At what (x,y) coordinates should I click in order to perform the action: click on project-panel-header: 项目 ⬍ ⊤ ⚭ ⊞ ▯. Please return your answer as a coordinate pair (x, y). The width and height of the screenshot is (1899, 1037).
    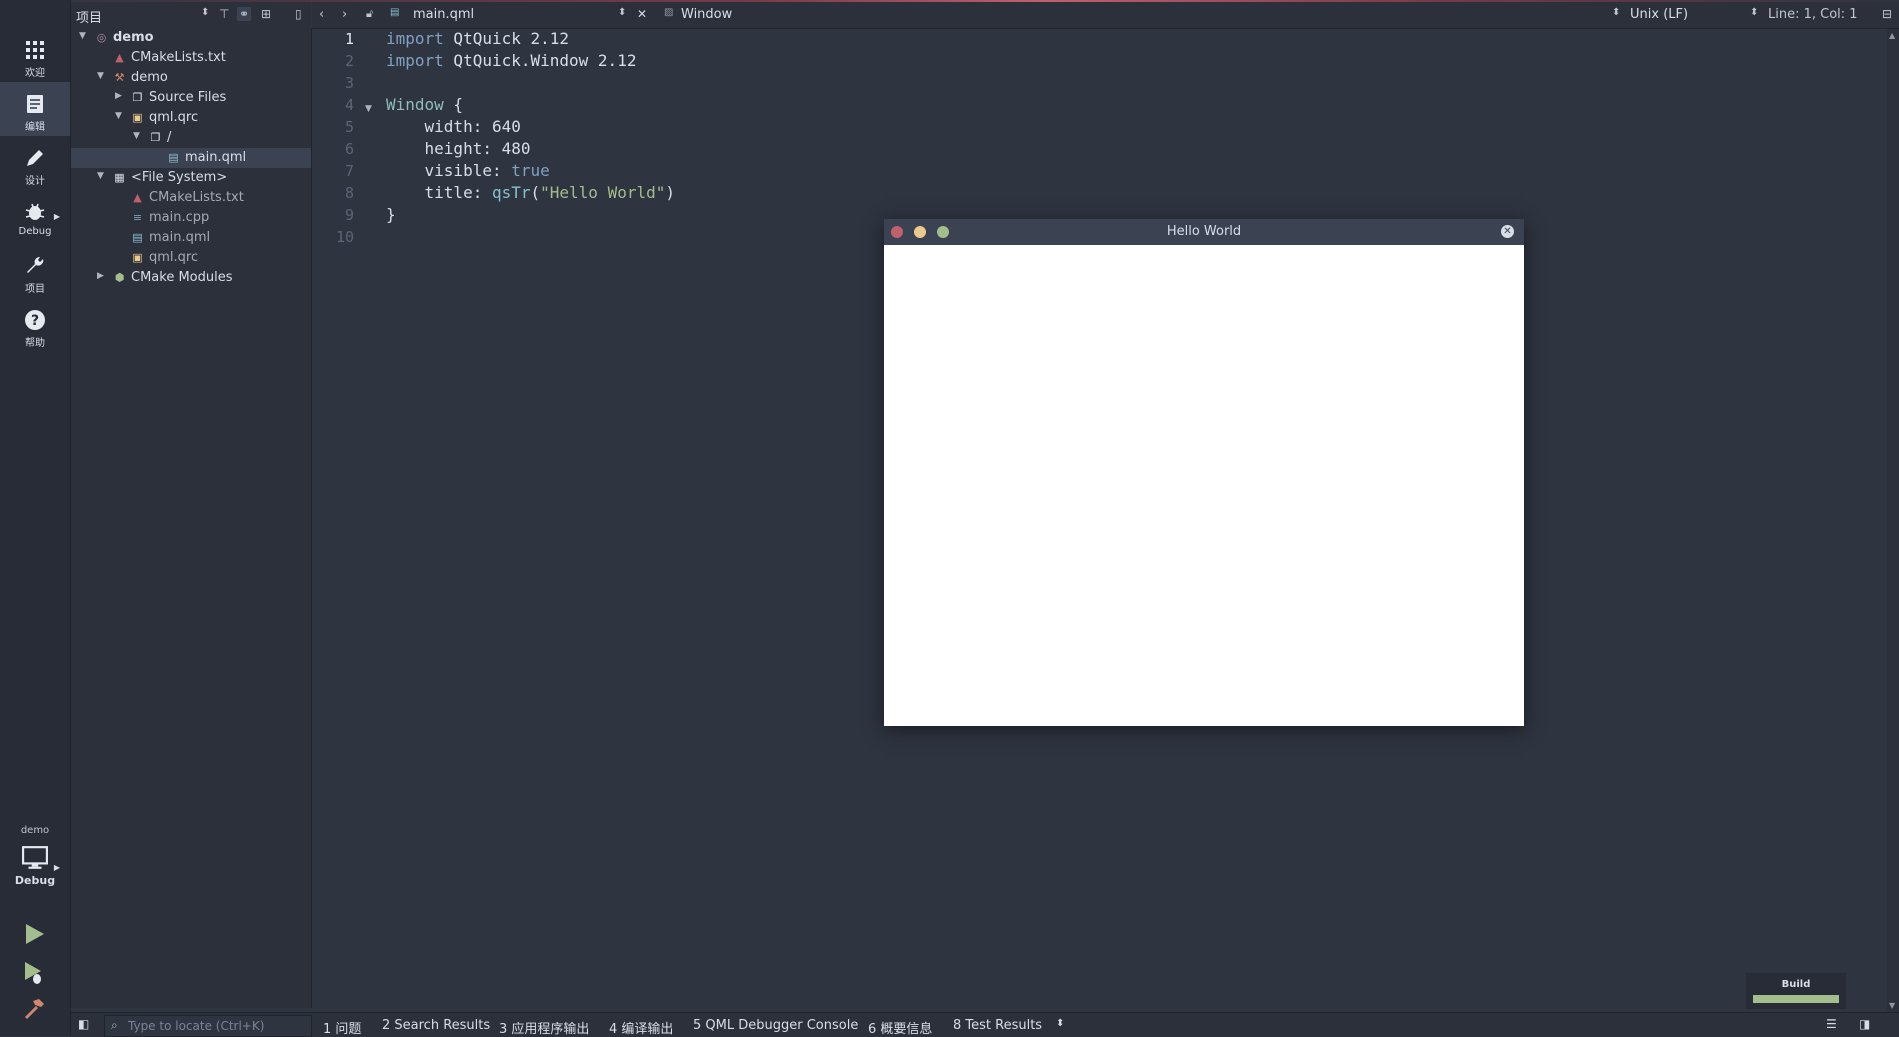
    Looking at the image, I should click on (191, 15).